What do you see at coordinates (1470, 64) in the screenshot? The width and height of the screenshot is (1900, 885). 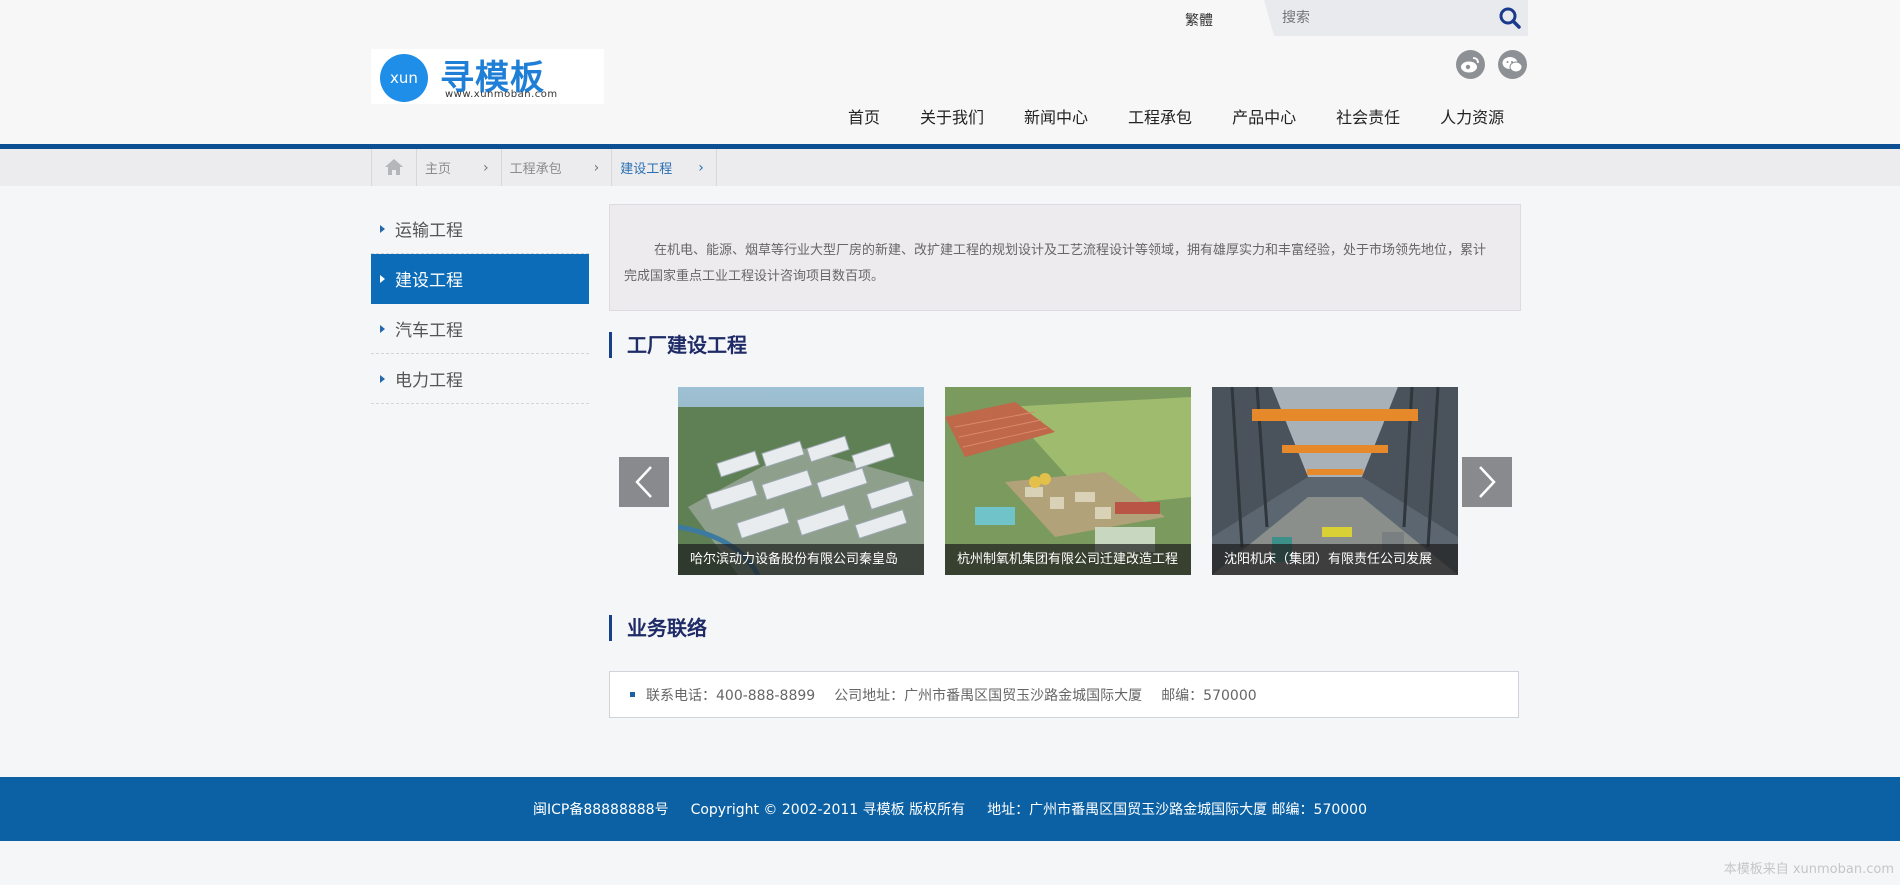 I see `weibo-icon` at bounding box center [1470, 64].